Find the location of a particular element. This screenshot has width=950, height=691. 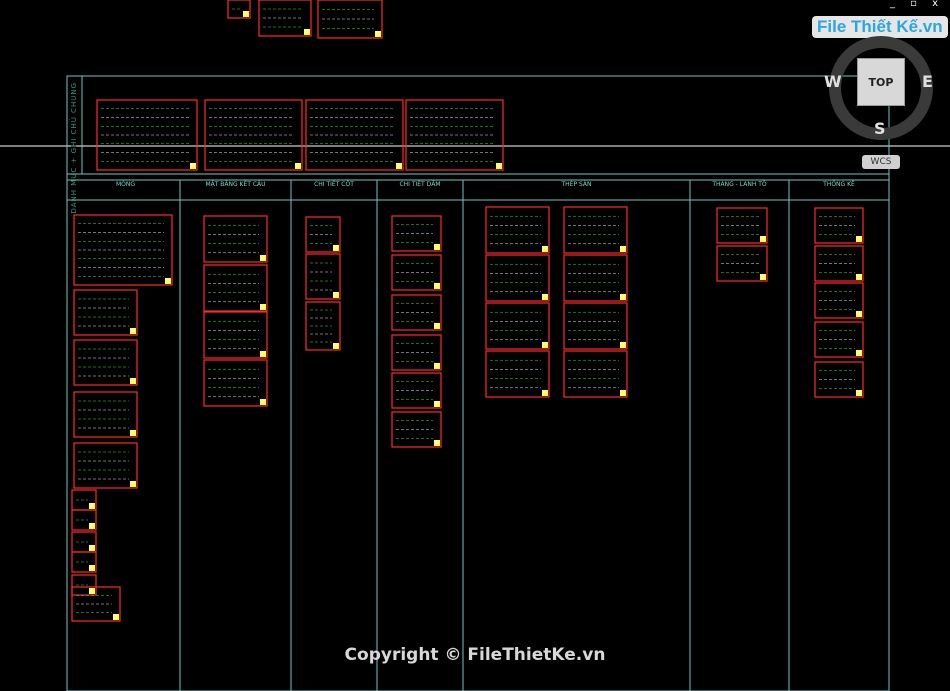

wcs-menu-button: WCS is located at coordinates (881, 162).